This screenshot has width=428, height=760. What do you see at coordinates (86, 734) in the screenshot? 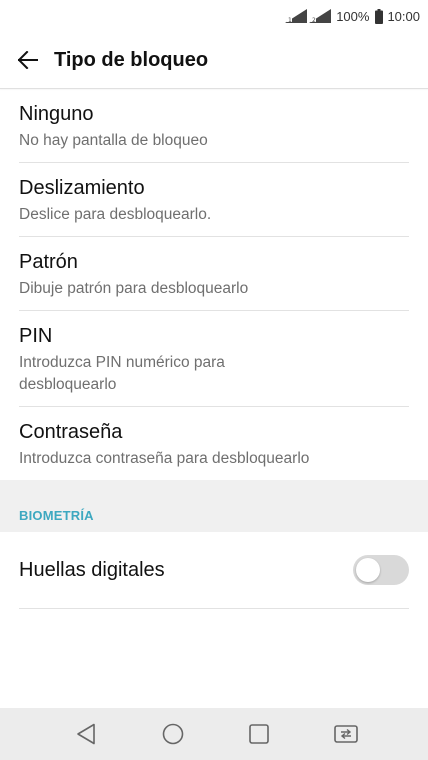
I see `triangle-back-icon` at bounding box center [86, 734].